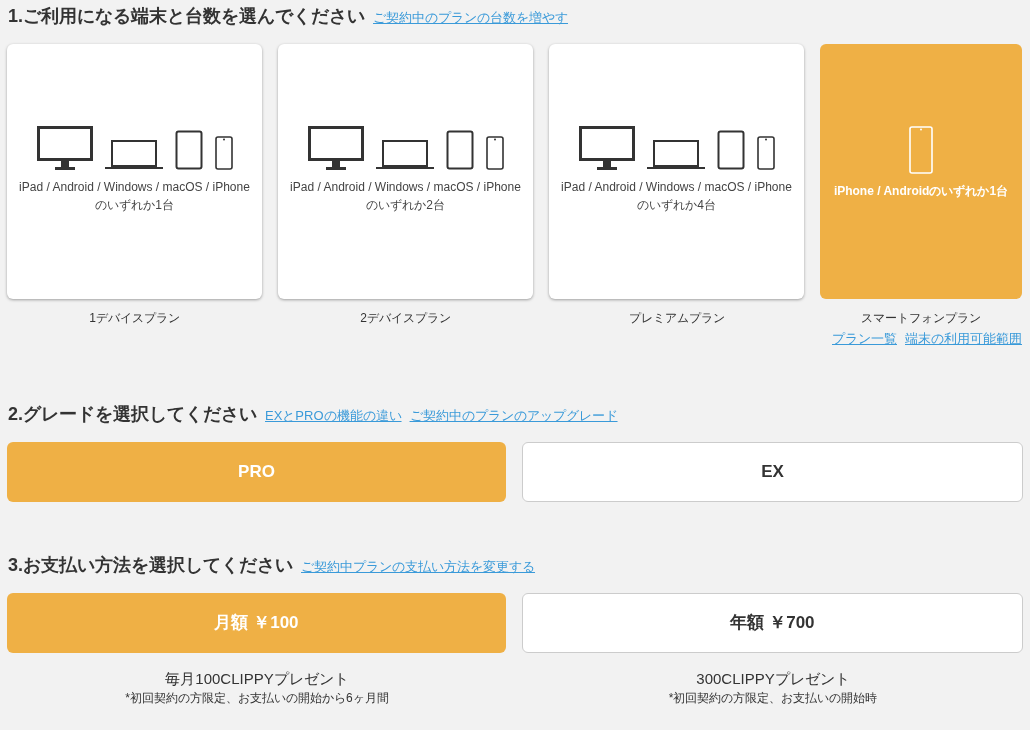  Describe the element at coordinates (405, 171) in the screenshot. I see `plan-card: iPad / Android / Windows / macOS / iPhoneのいずれか2台` at that location.